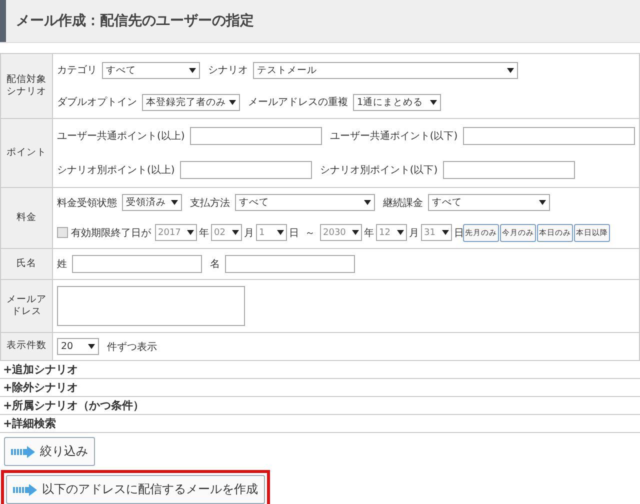 The height and width of the screenshot is (504, 640). What do you see at coordinates (152, 203) in the screenshot?
I see `dropdown: 受領済み` at bounding box center [152, 203].